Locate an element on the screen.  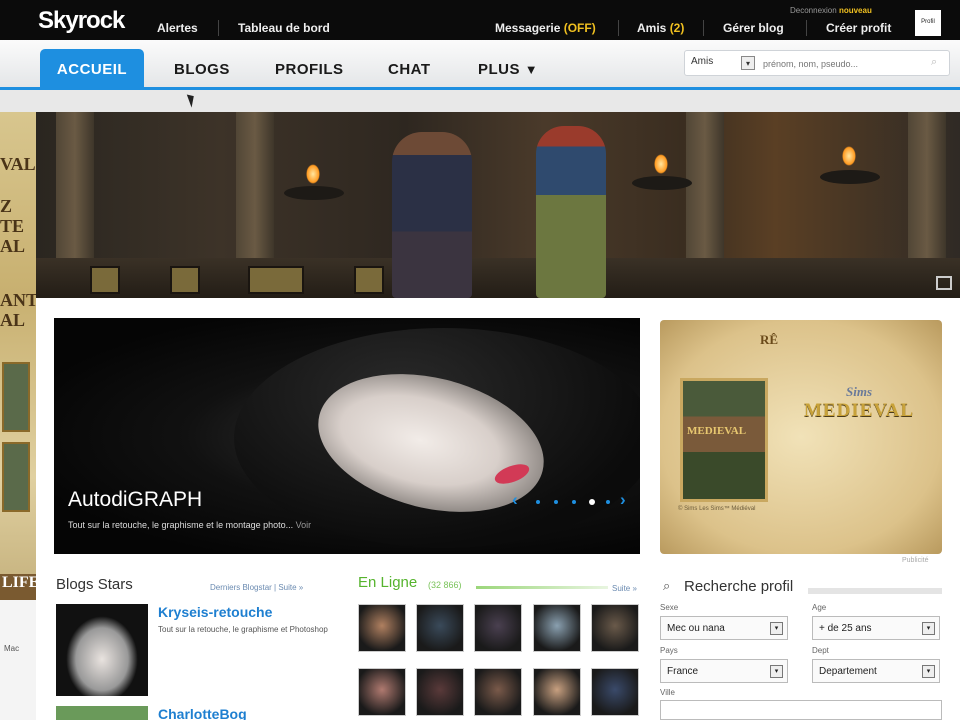
sims-brand: Sims is located at coordinates (858, 391).